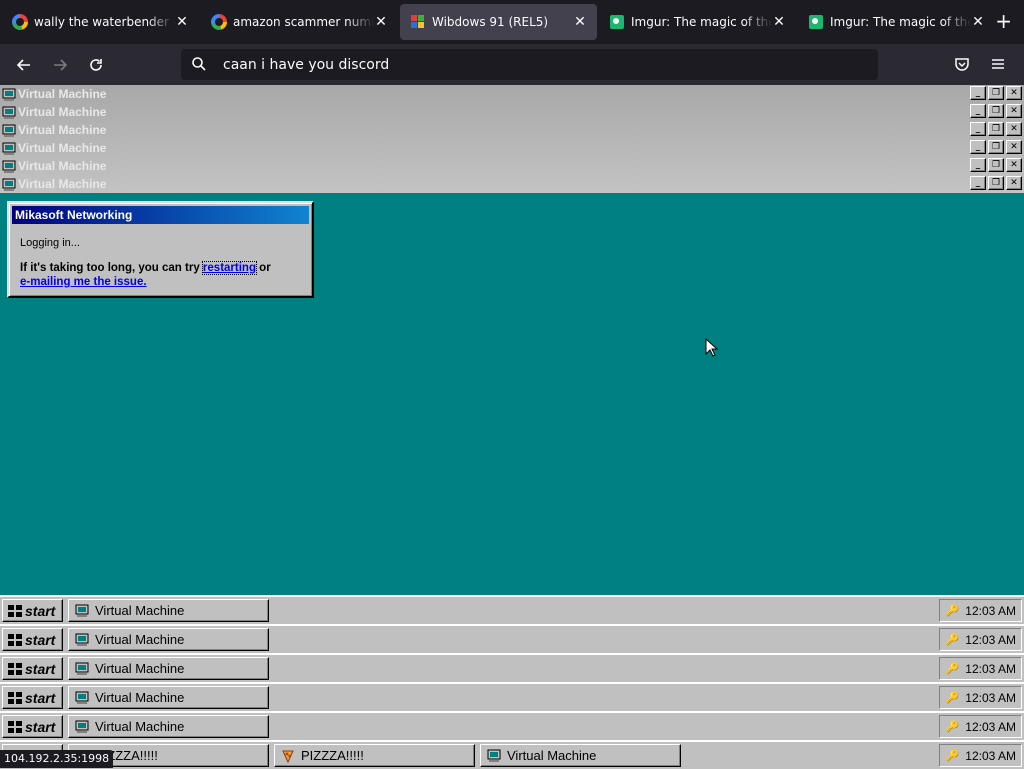  Describe the element at coordinates (100, 22) in the screenshot. I see `browser-tab: wally the waterbender - Go ✕` at that location.